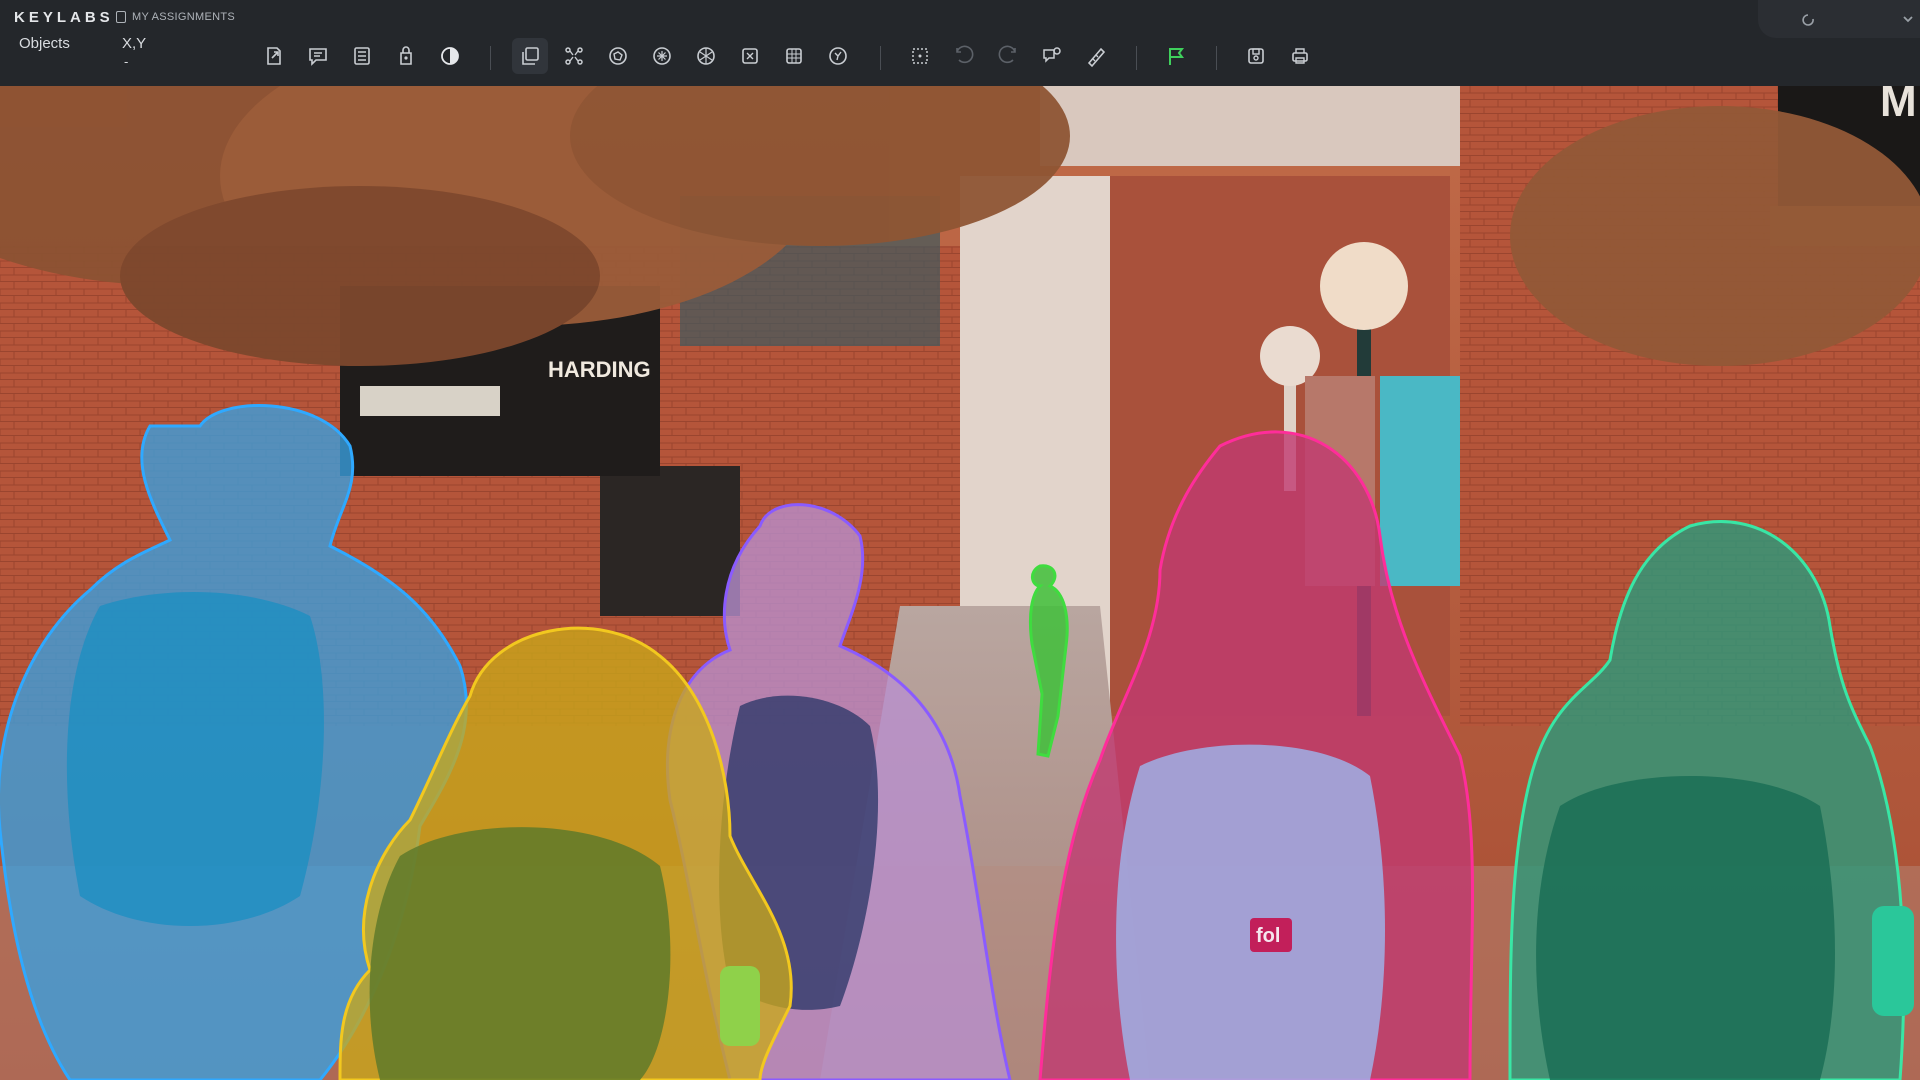 The height and width of the screenshot is (1080, 1920). Describe the element at coordinates (1250, 912) in the screenshot. I see `backpack-patterned` at that location.